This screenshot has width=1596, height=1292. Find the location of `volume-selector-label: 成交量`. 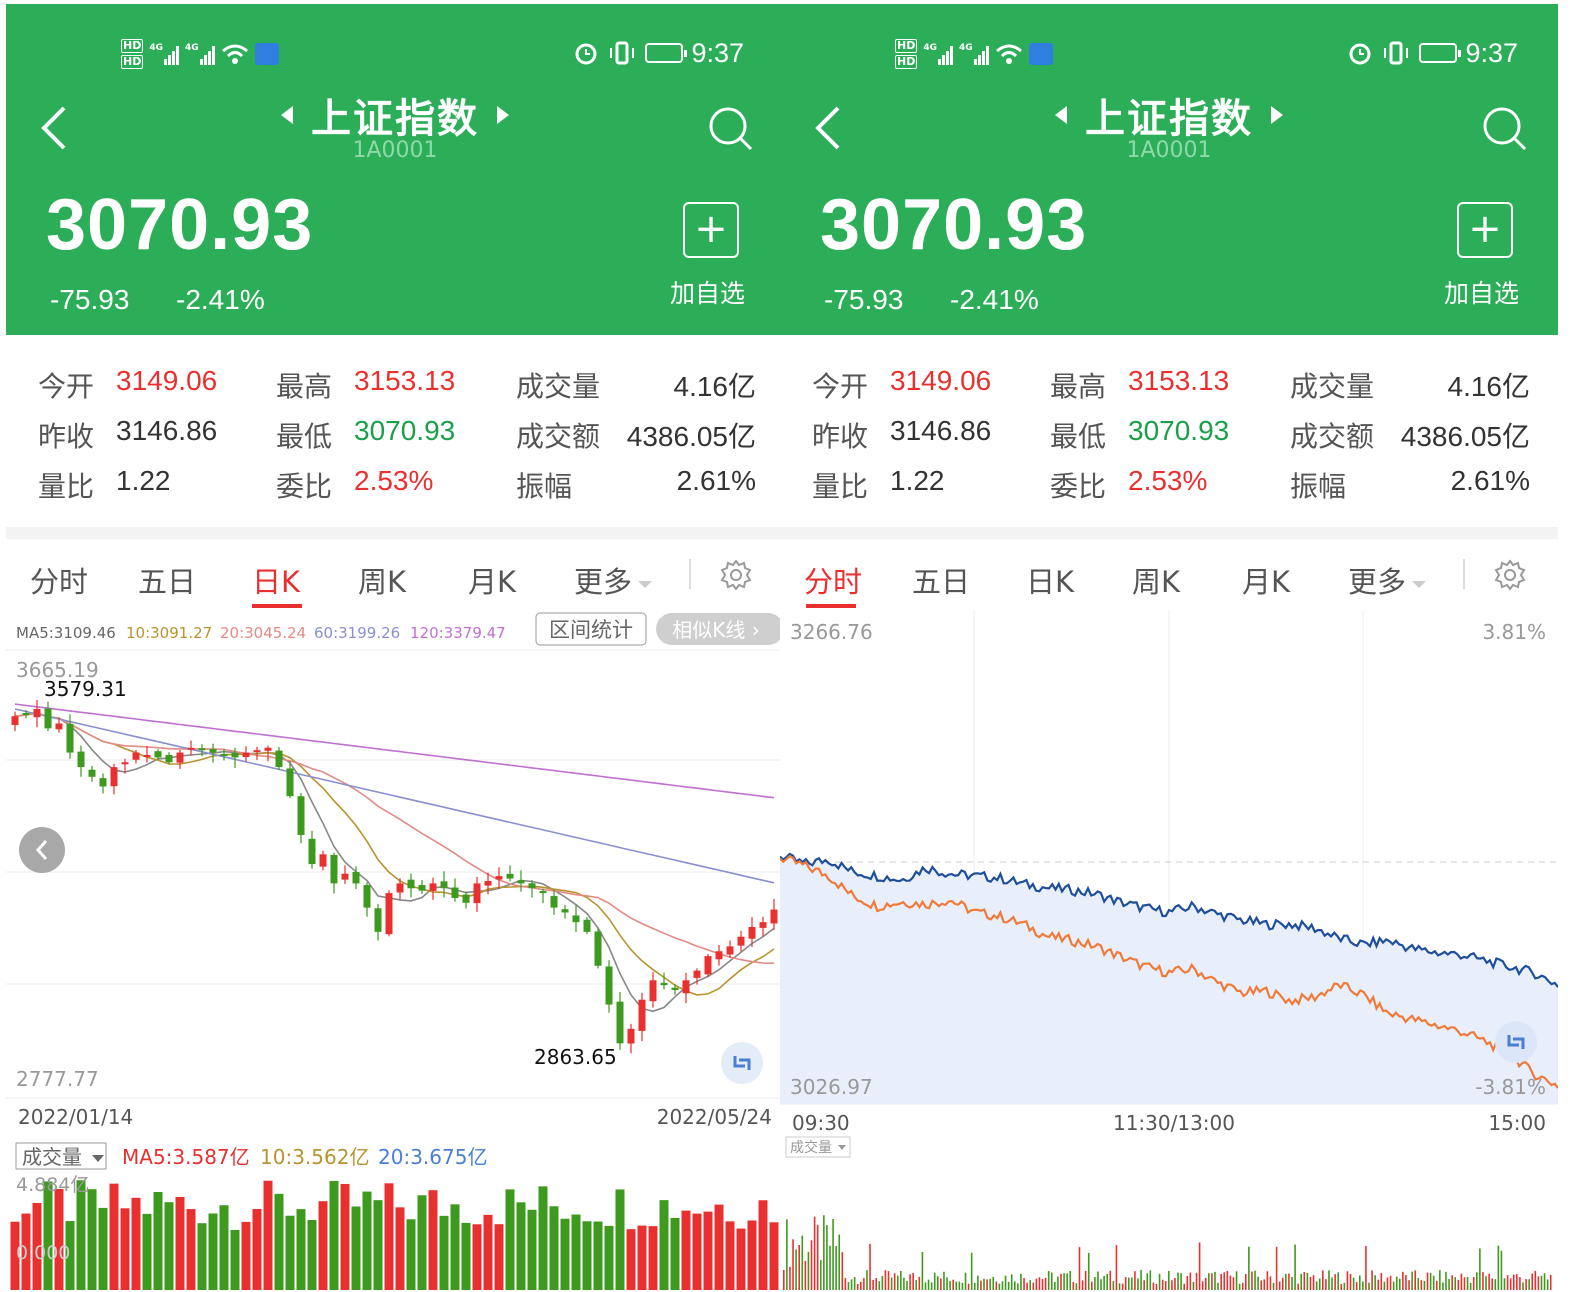

volume-selector-label: 成交量 is located at coordinates (811, 1147).